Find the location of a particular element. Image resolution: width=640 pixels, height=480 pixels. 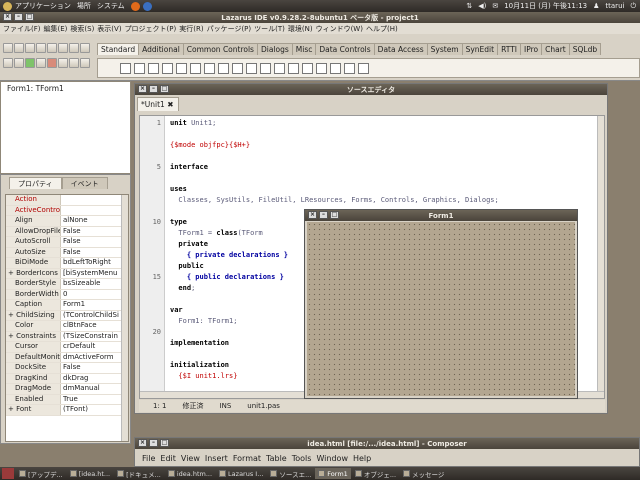

menu-package: パッケージ(P) is located at coordinates (229, 29).